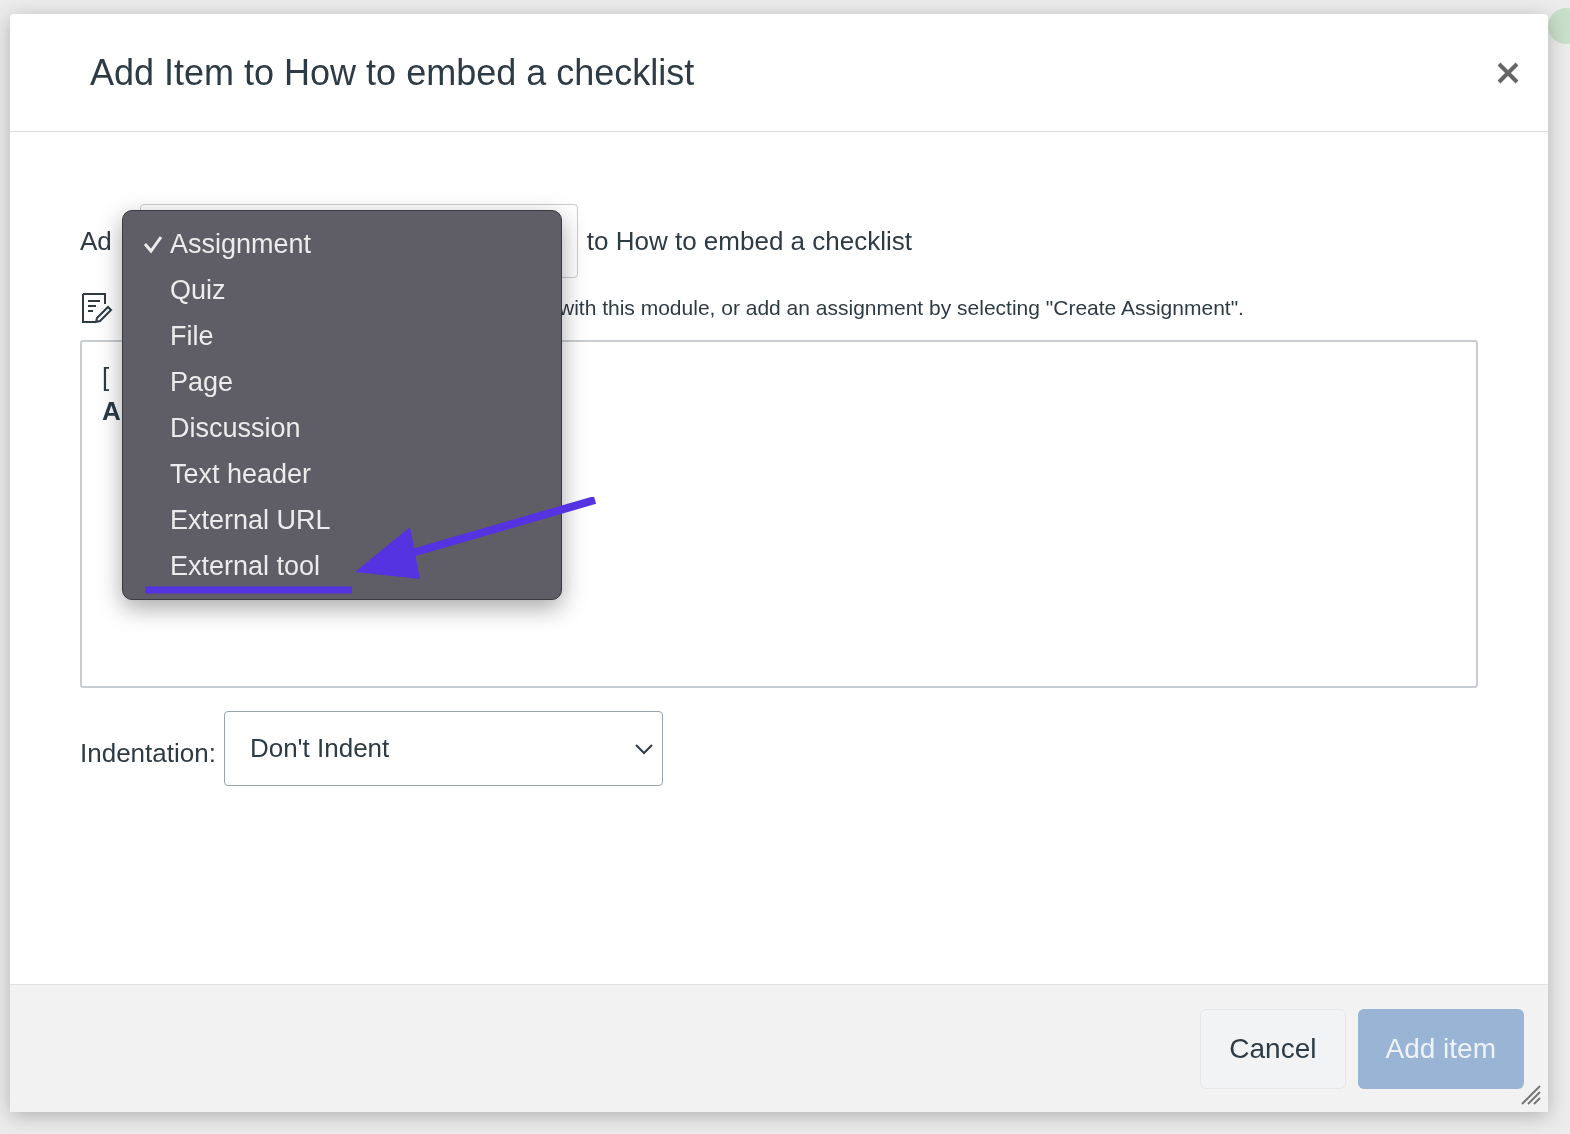  I want to click on indentation-label: Indentation:, so click(148, 753).